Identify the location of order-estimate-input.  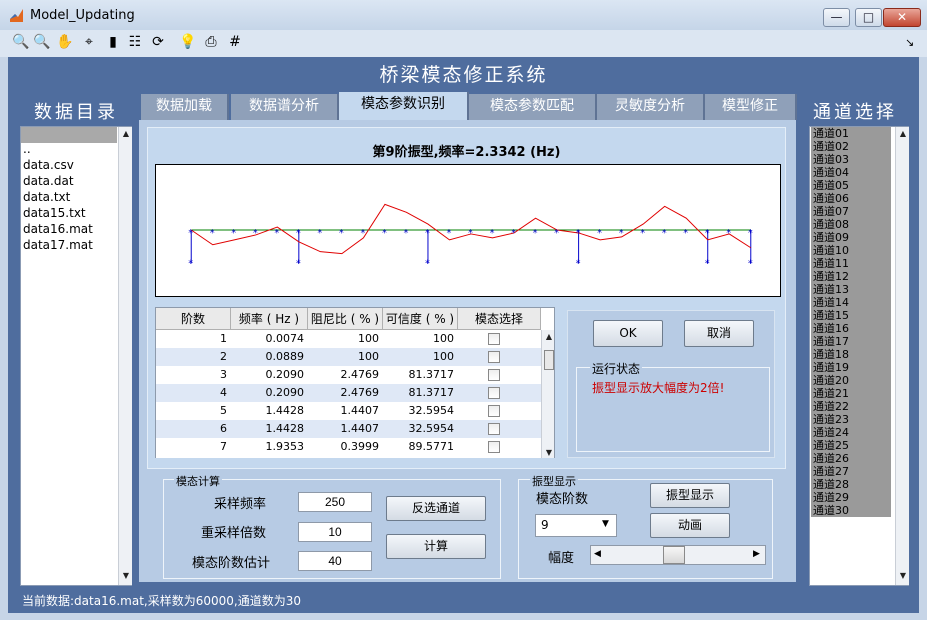
(335, 561).